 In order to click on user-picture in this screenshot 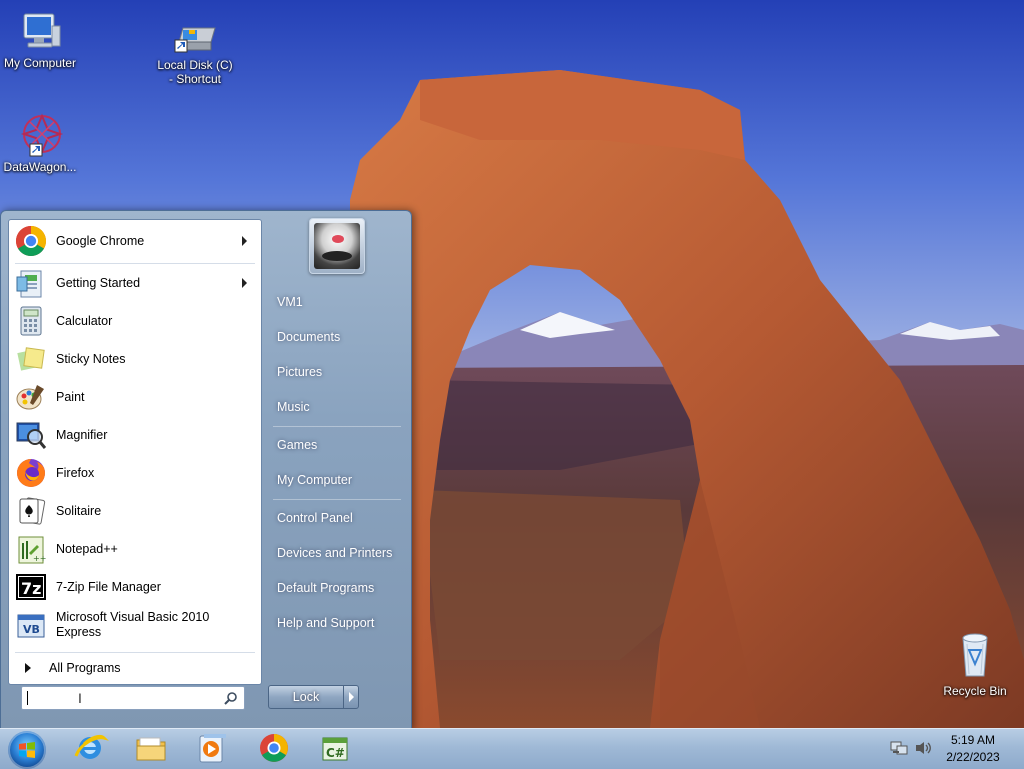, I will do `click(337, 246)`.